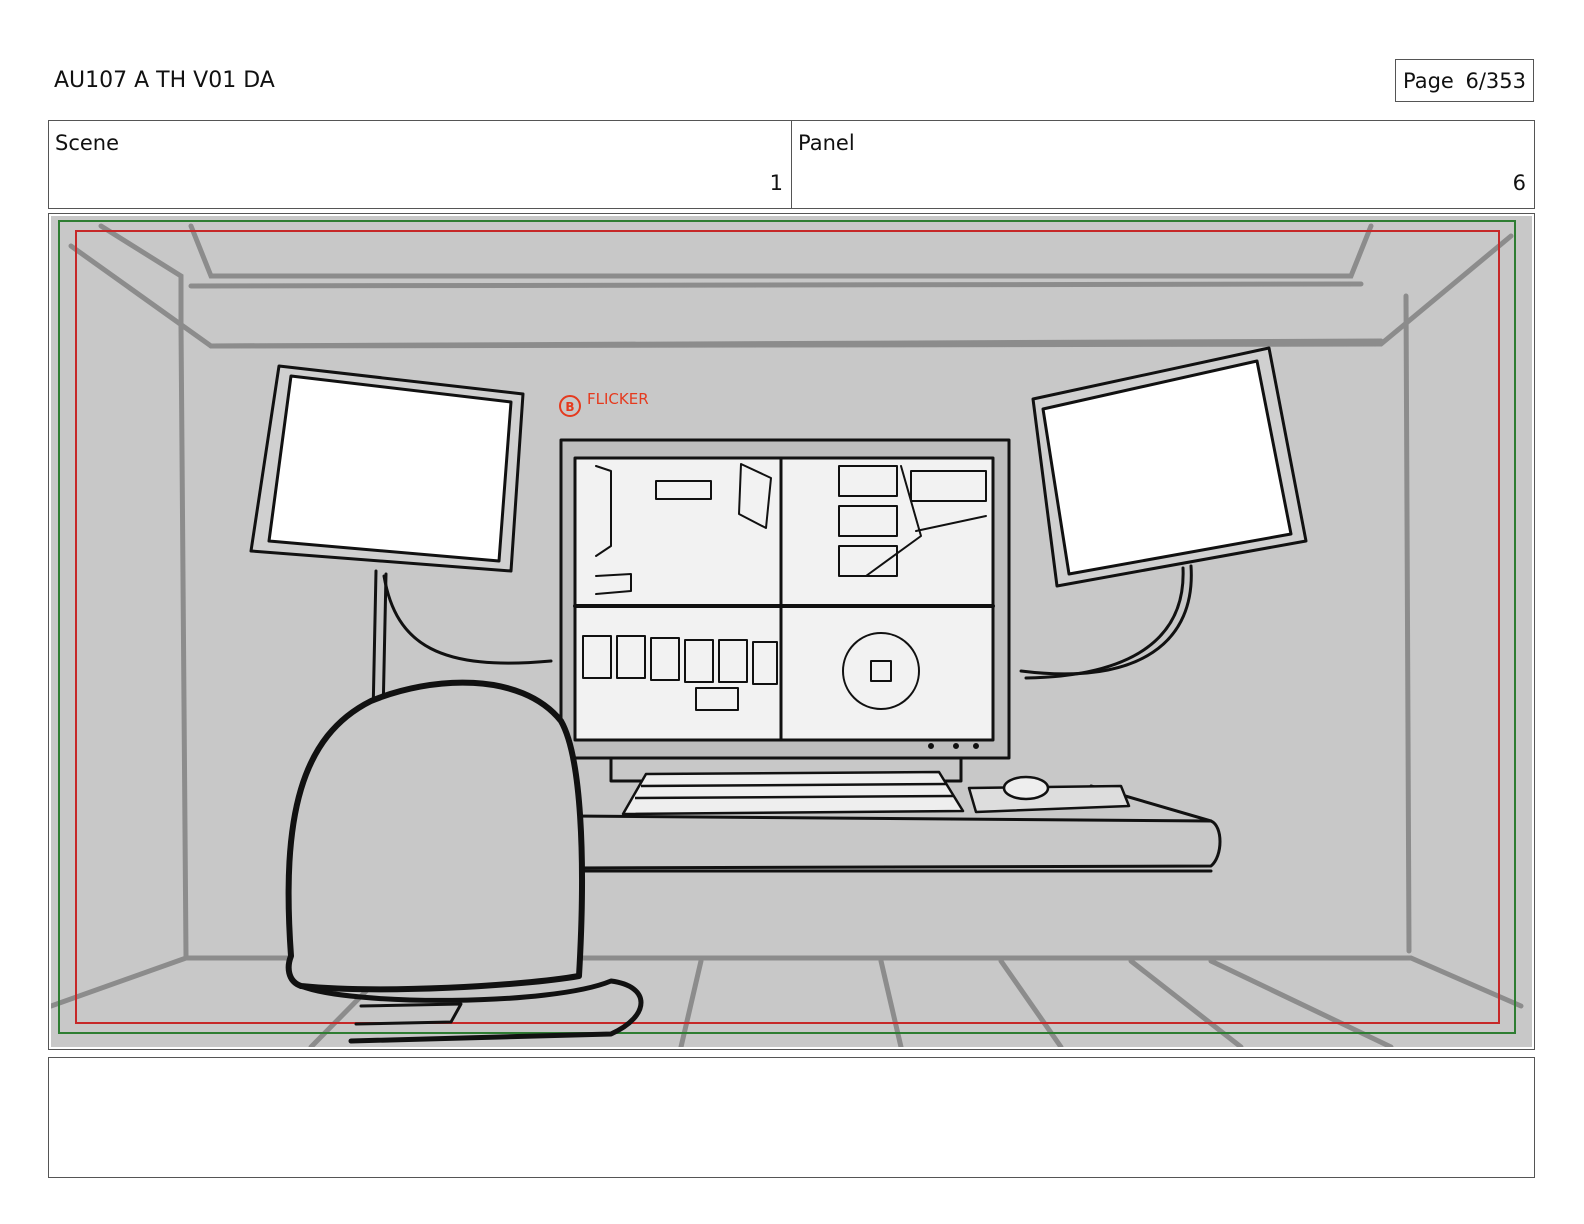 Image resolution: width=1584 pixels, height=1224 pixels. I want to click on annotation-marker: B, so click(569, 407).